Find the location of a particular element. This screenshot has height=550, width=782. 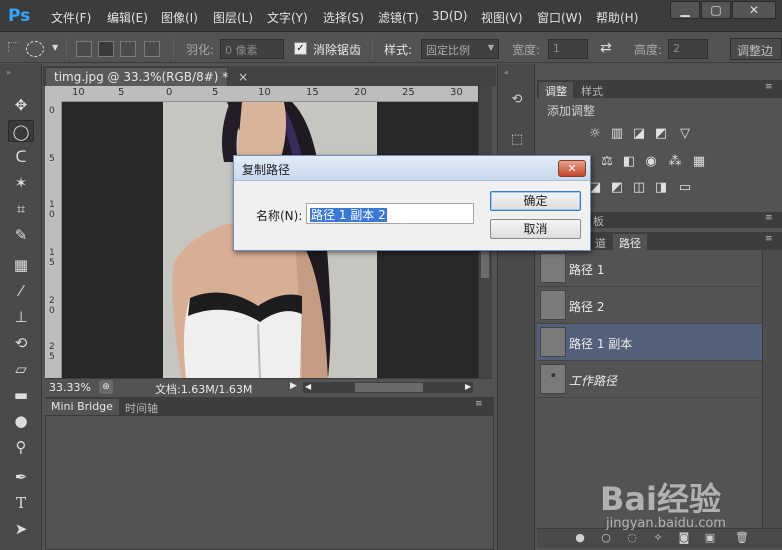

selective-color-icon: ▭ is located at coordinates (685, 188).